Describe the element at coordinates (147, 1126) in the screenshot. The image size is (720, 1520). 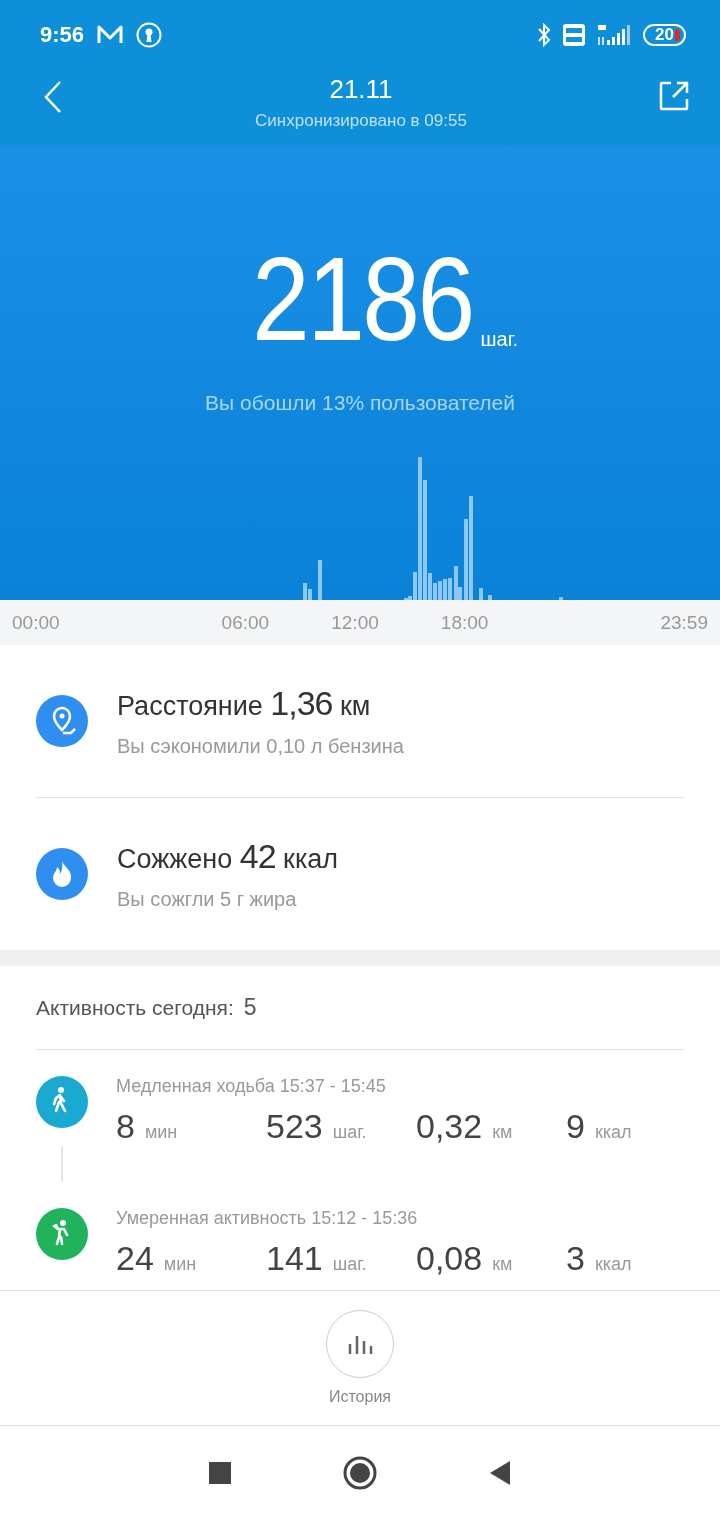
I see `activity-stat: 8 мин` at that location.